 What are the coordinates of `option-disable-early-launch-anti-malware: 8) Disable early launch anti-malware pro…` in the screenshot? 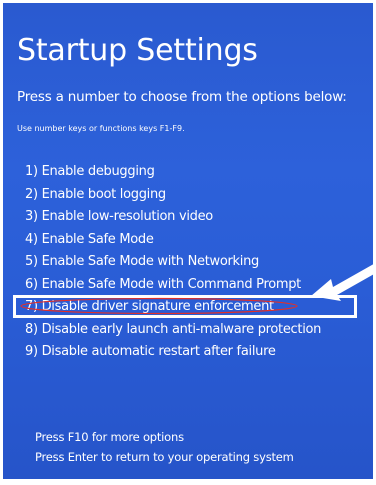 It's located at (173, 330).